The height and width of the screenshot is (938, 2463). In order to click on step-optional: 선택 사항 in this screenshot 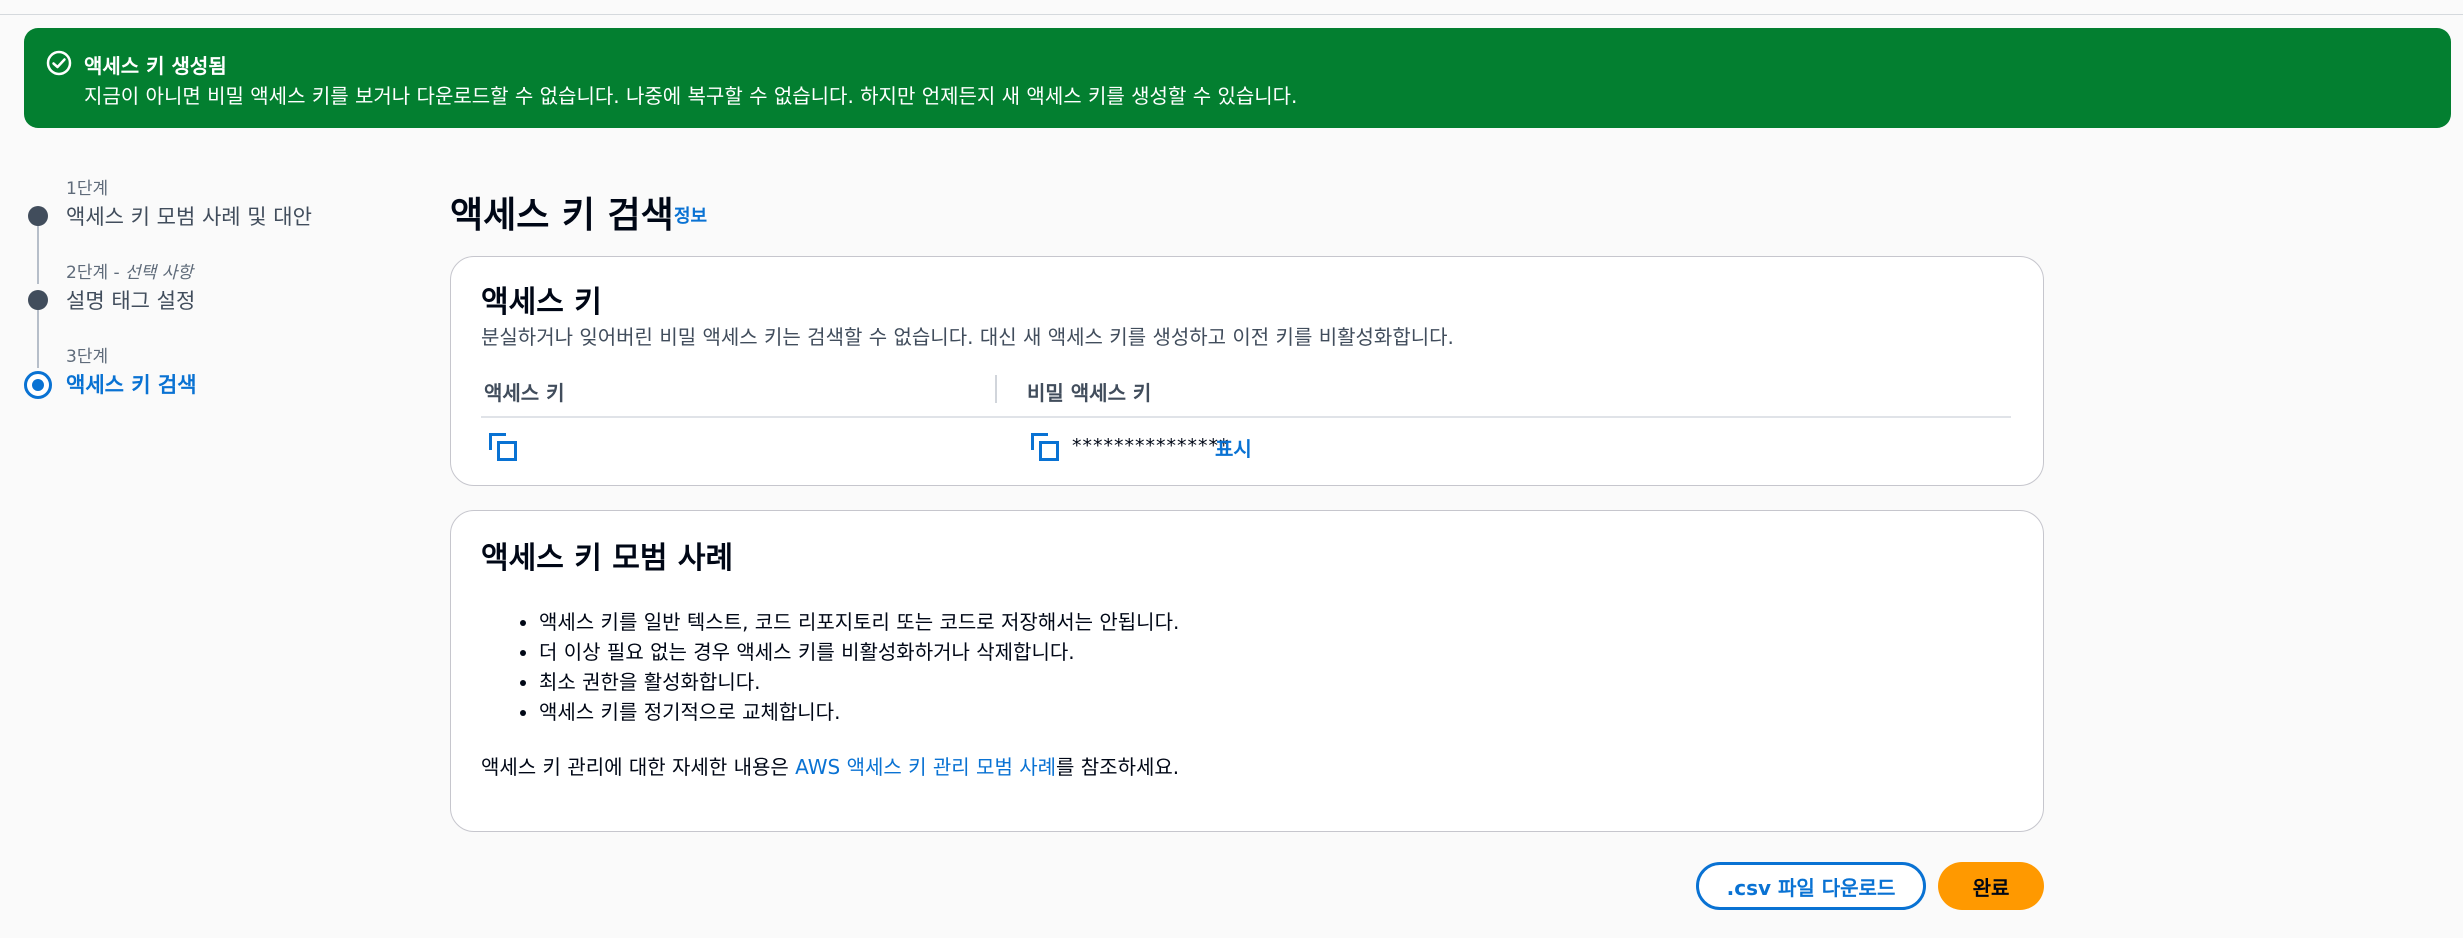, I will do `click(159, 273)`.